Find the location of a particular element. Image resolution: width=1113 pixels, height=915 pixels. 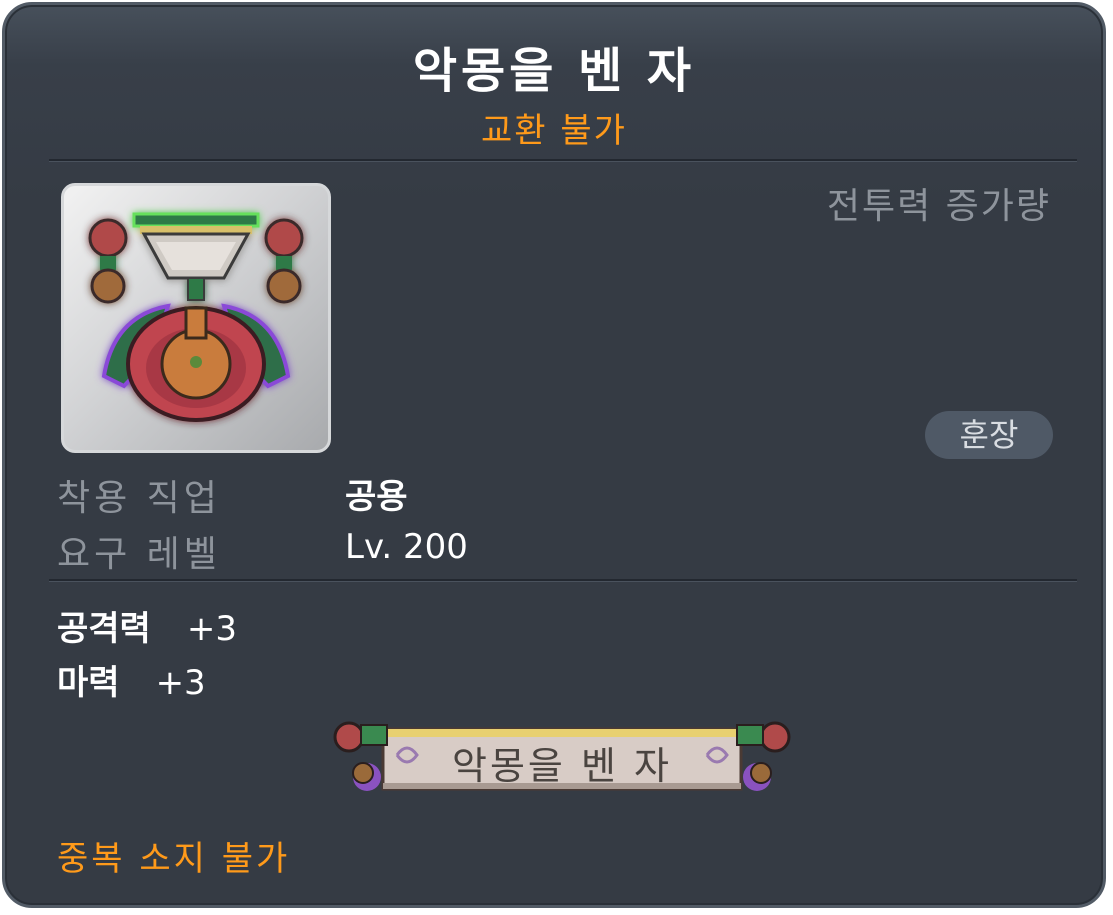

medal-banner-text: 악몽을 벤 자 is located at coordinates (562, 766).